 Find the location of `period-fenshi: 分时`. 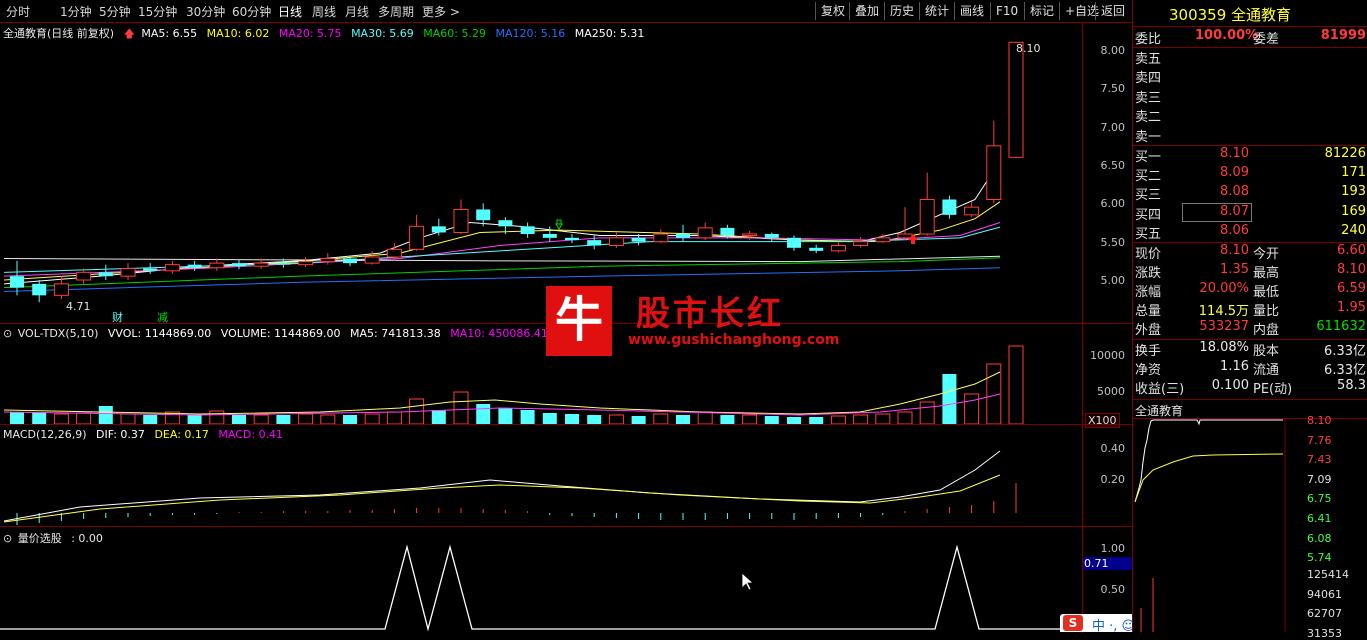

period-fenshi: 分时 is located at coordinates (18, 11).